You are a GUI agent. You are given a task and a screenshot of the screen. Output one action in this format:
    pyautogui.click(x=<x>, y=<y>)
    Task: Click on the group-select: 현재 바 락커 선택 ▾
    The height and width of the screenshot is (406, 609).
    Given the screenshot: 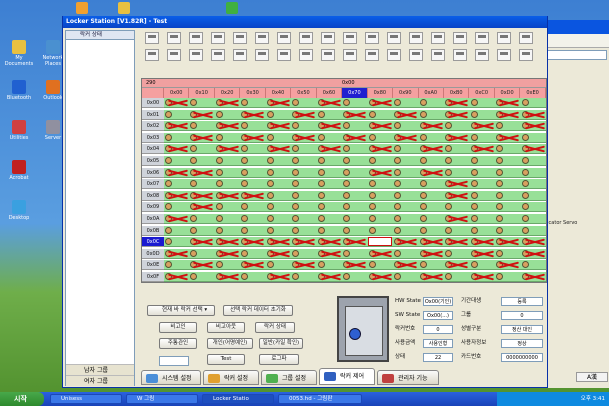 What is the action you would take?
    pyautogui.click(x=181, y=310)
    